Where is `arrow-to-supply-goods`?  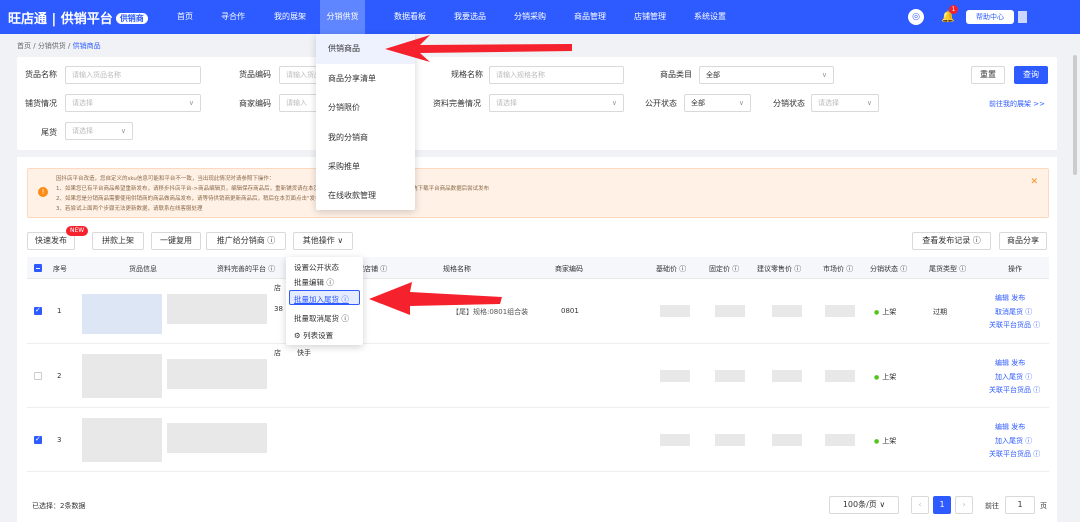 arrow-to-supply-goods is located at coordinates (478, 48).